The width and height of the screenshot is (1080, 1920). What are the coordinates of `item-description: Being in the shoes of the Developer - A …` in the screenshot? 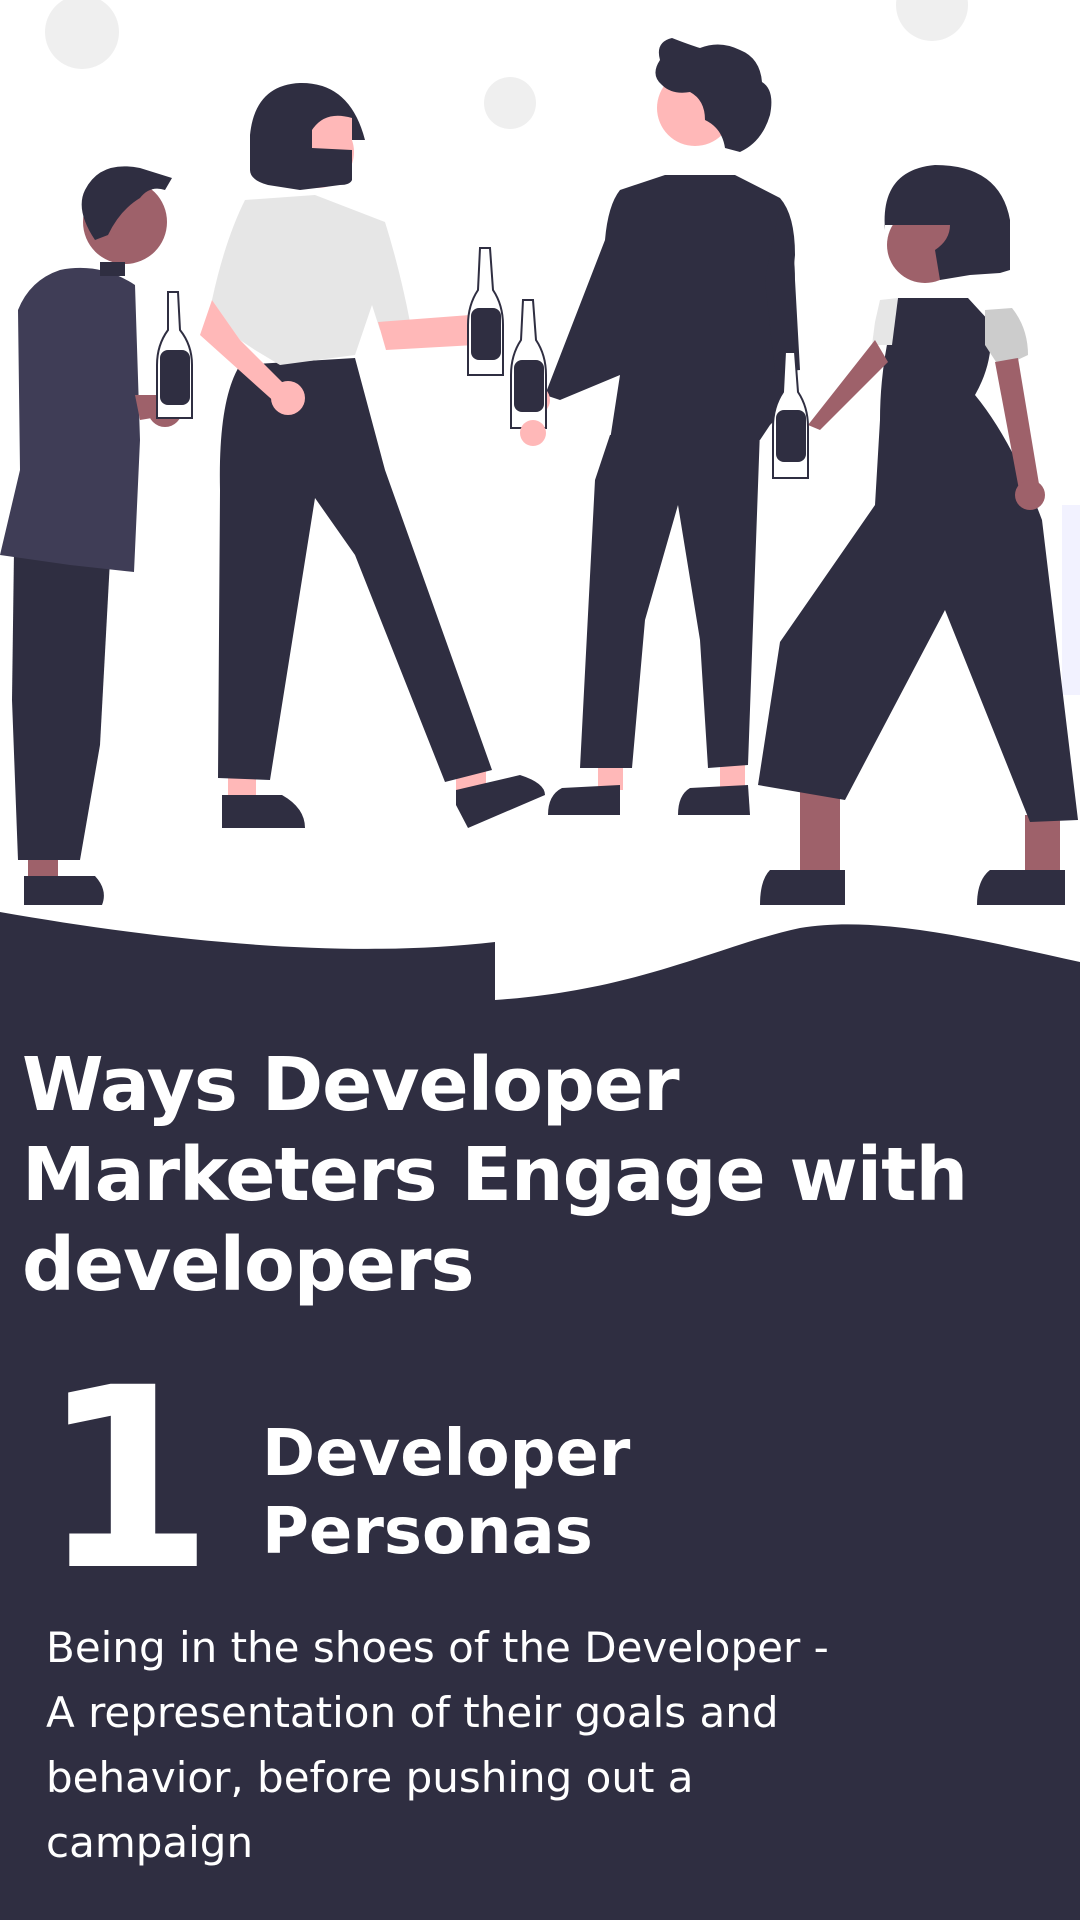 It's located at (521, 1745).